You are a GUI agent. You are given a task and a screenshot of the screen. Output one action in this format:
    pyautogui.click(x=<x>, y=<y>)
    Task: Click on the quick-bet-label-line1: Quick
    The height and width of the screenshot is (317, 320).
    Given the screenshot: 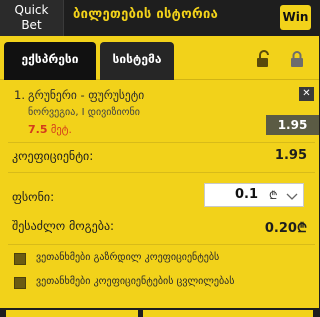 What is the action you would take?
    pyautogui.click(x=31, y=10)
    